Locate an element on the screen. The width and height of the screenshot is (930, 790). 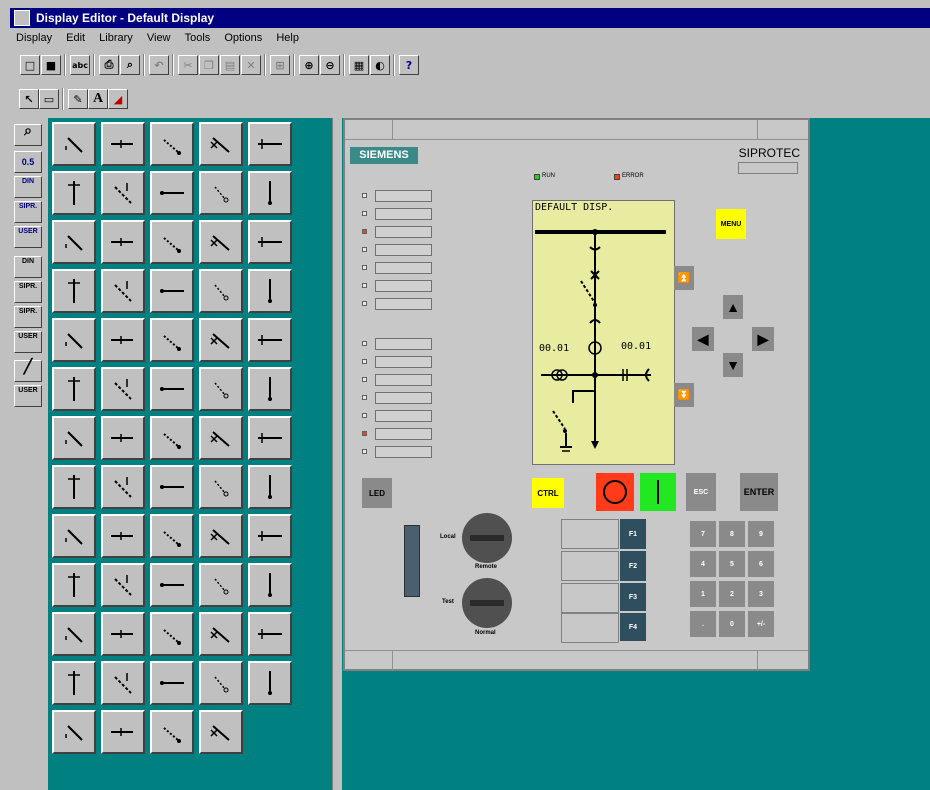
page-down-key: ⏬ is located at coordinates (684, 395).